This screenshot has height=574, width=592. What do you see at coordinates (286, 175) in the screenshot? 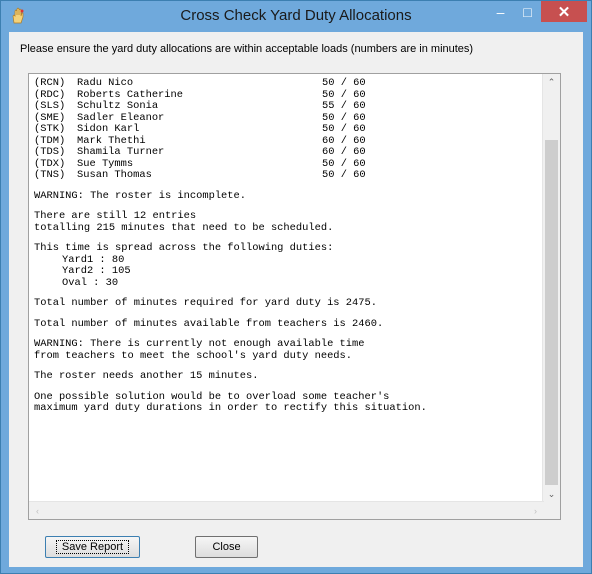
I see `allocation-row: (TNS) Susan Thomas 50 / 60` at bounding box center [286, 175].